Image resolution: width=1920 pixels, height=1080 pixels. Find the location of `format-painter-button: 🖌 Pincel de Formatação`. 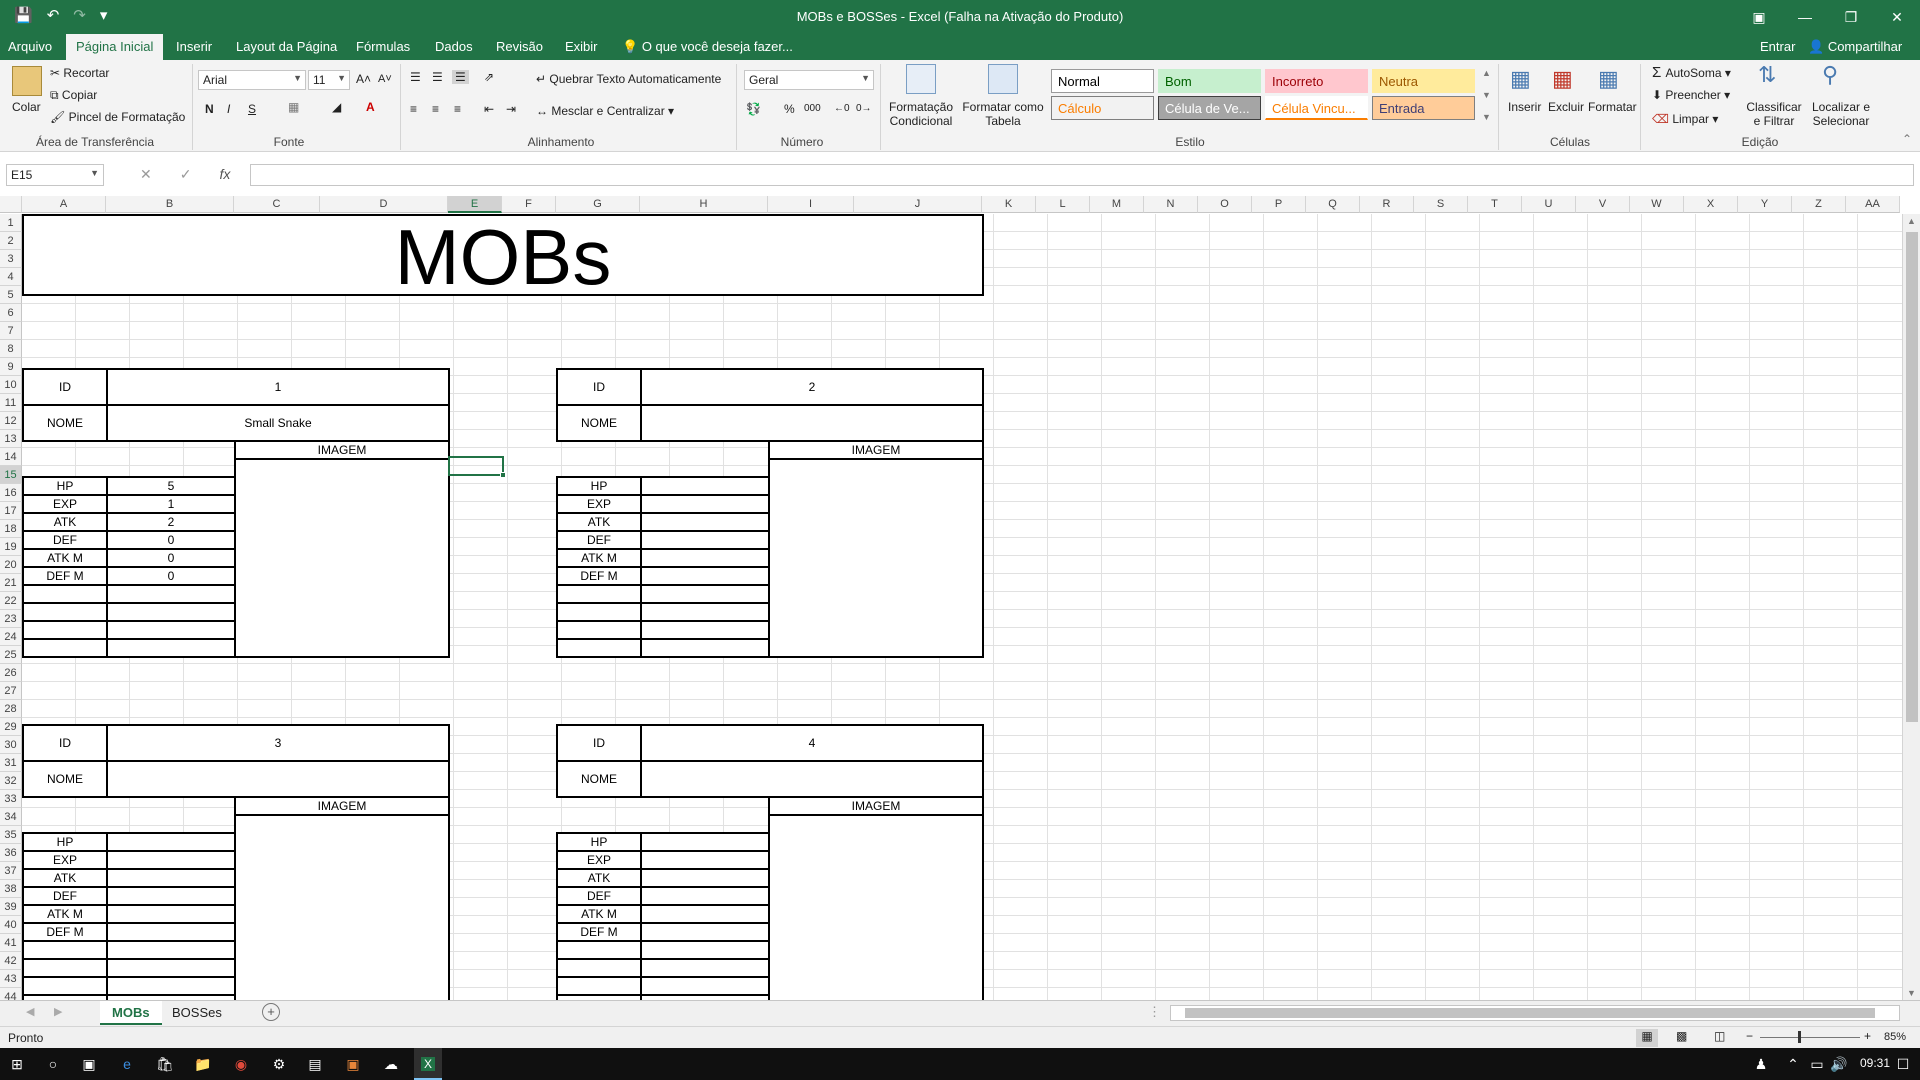

format-painter-button: 🖌 Pincel de Formatação is located at coordinates (117, 117).